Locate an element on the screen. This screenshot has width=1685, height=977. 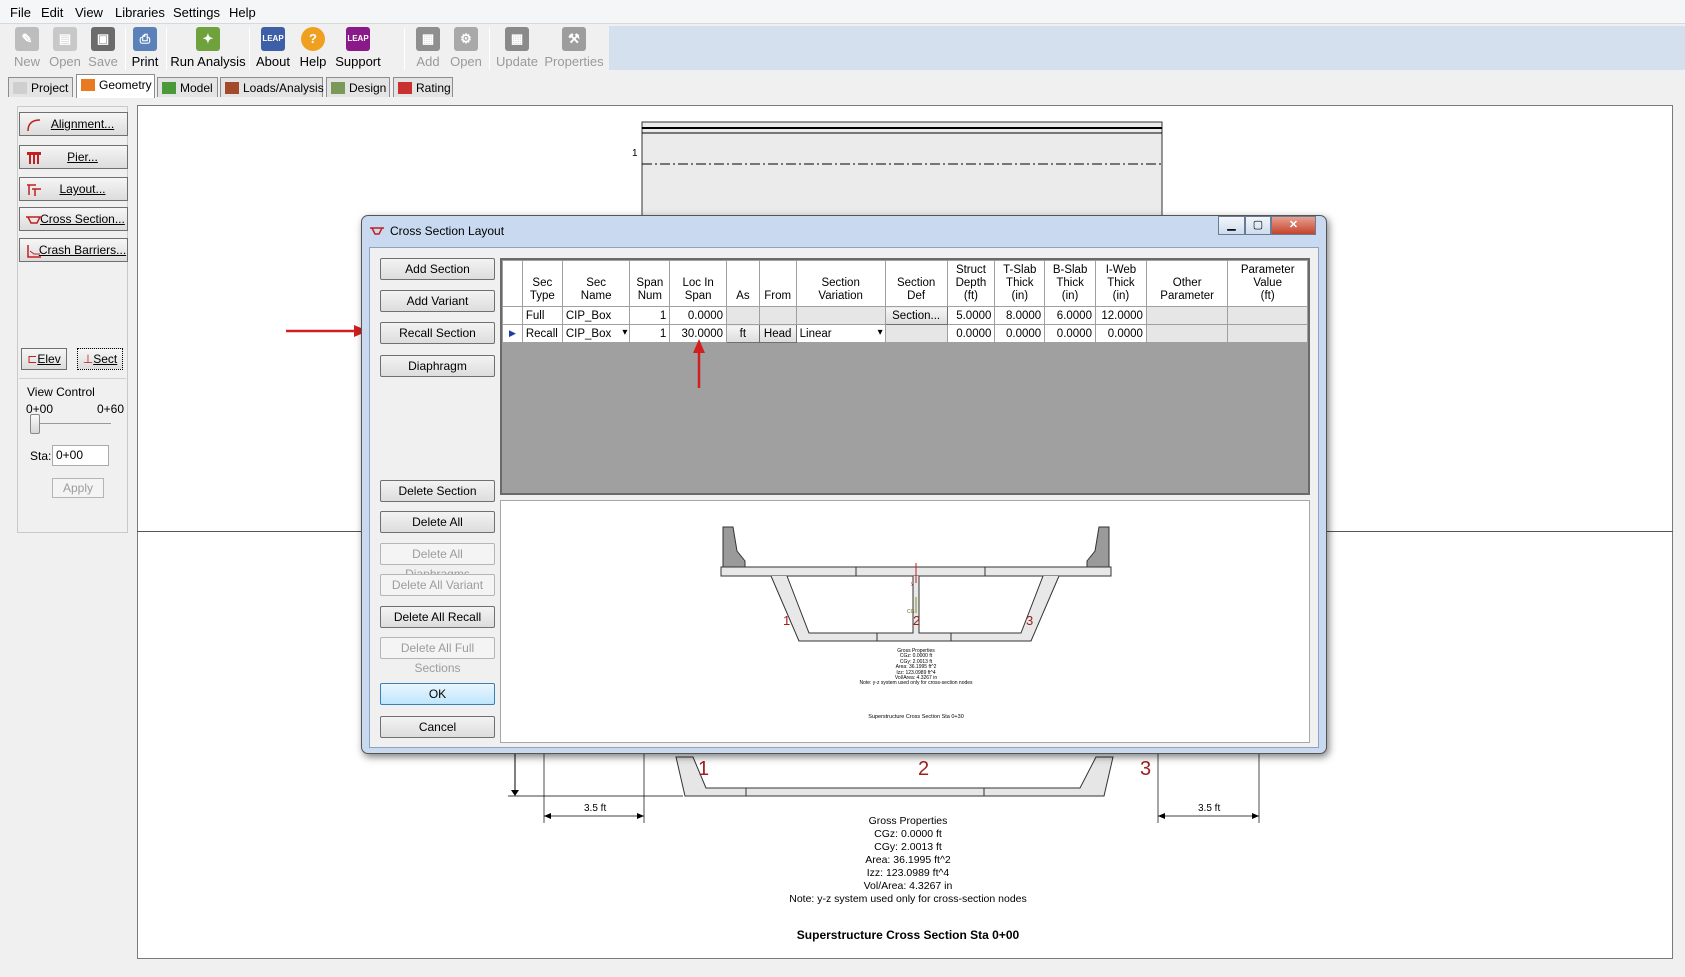
new-button: ✎ New is located at coordinates (27, 48).